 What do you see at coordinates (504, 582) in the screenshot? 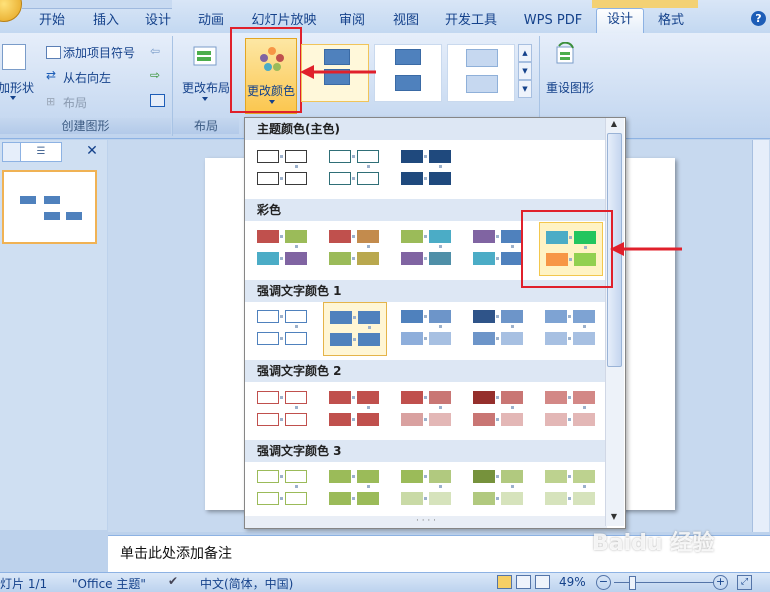
I see `normal-view-icon` at bounding box center [504, 582].